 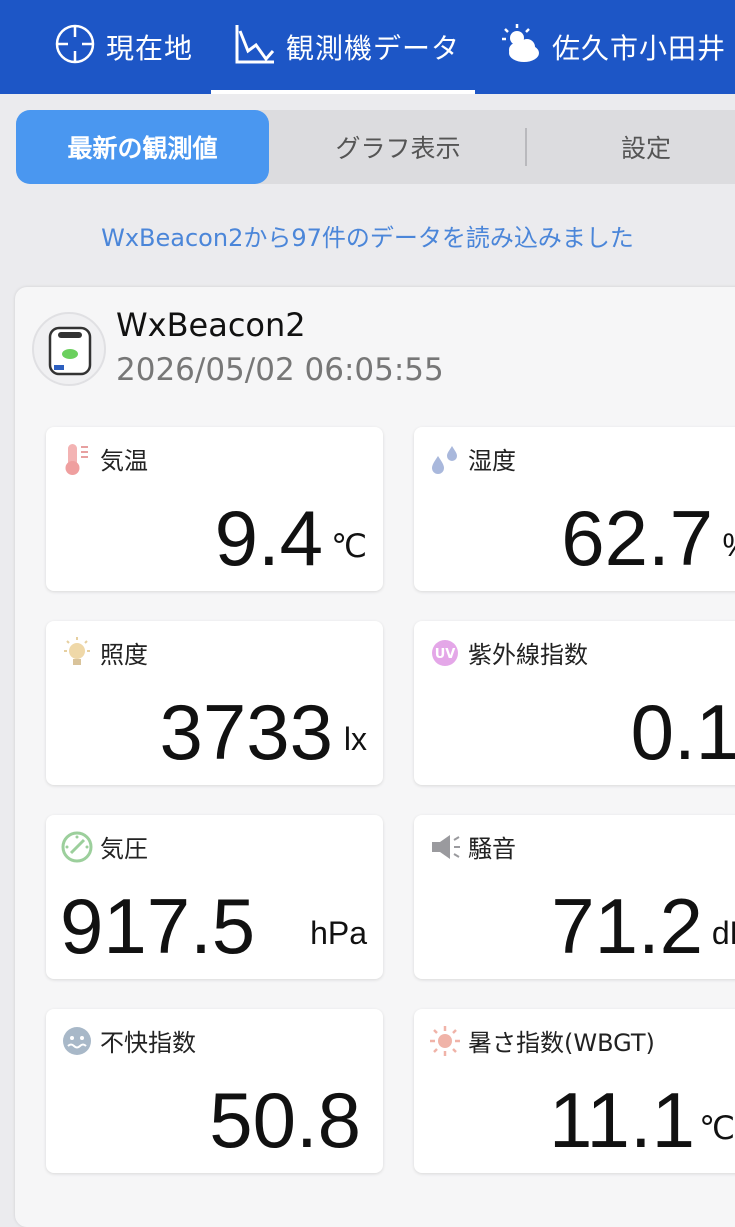 I want to click on card-label: 照度, so click(x=124, y=655).